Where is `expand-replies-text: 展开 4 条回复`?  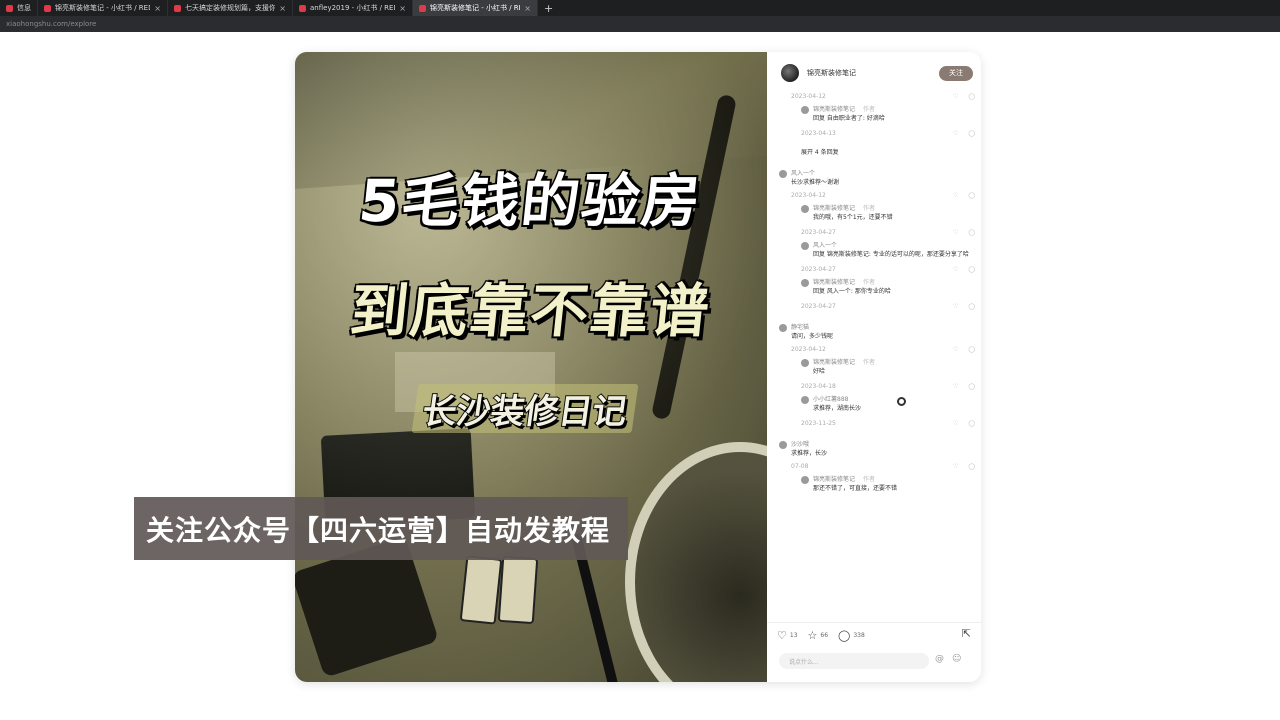
expand-replies-text: 展开 4 条回复 is located at coordinates (820, 152).